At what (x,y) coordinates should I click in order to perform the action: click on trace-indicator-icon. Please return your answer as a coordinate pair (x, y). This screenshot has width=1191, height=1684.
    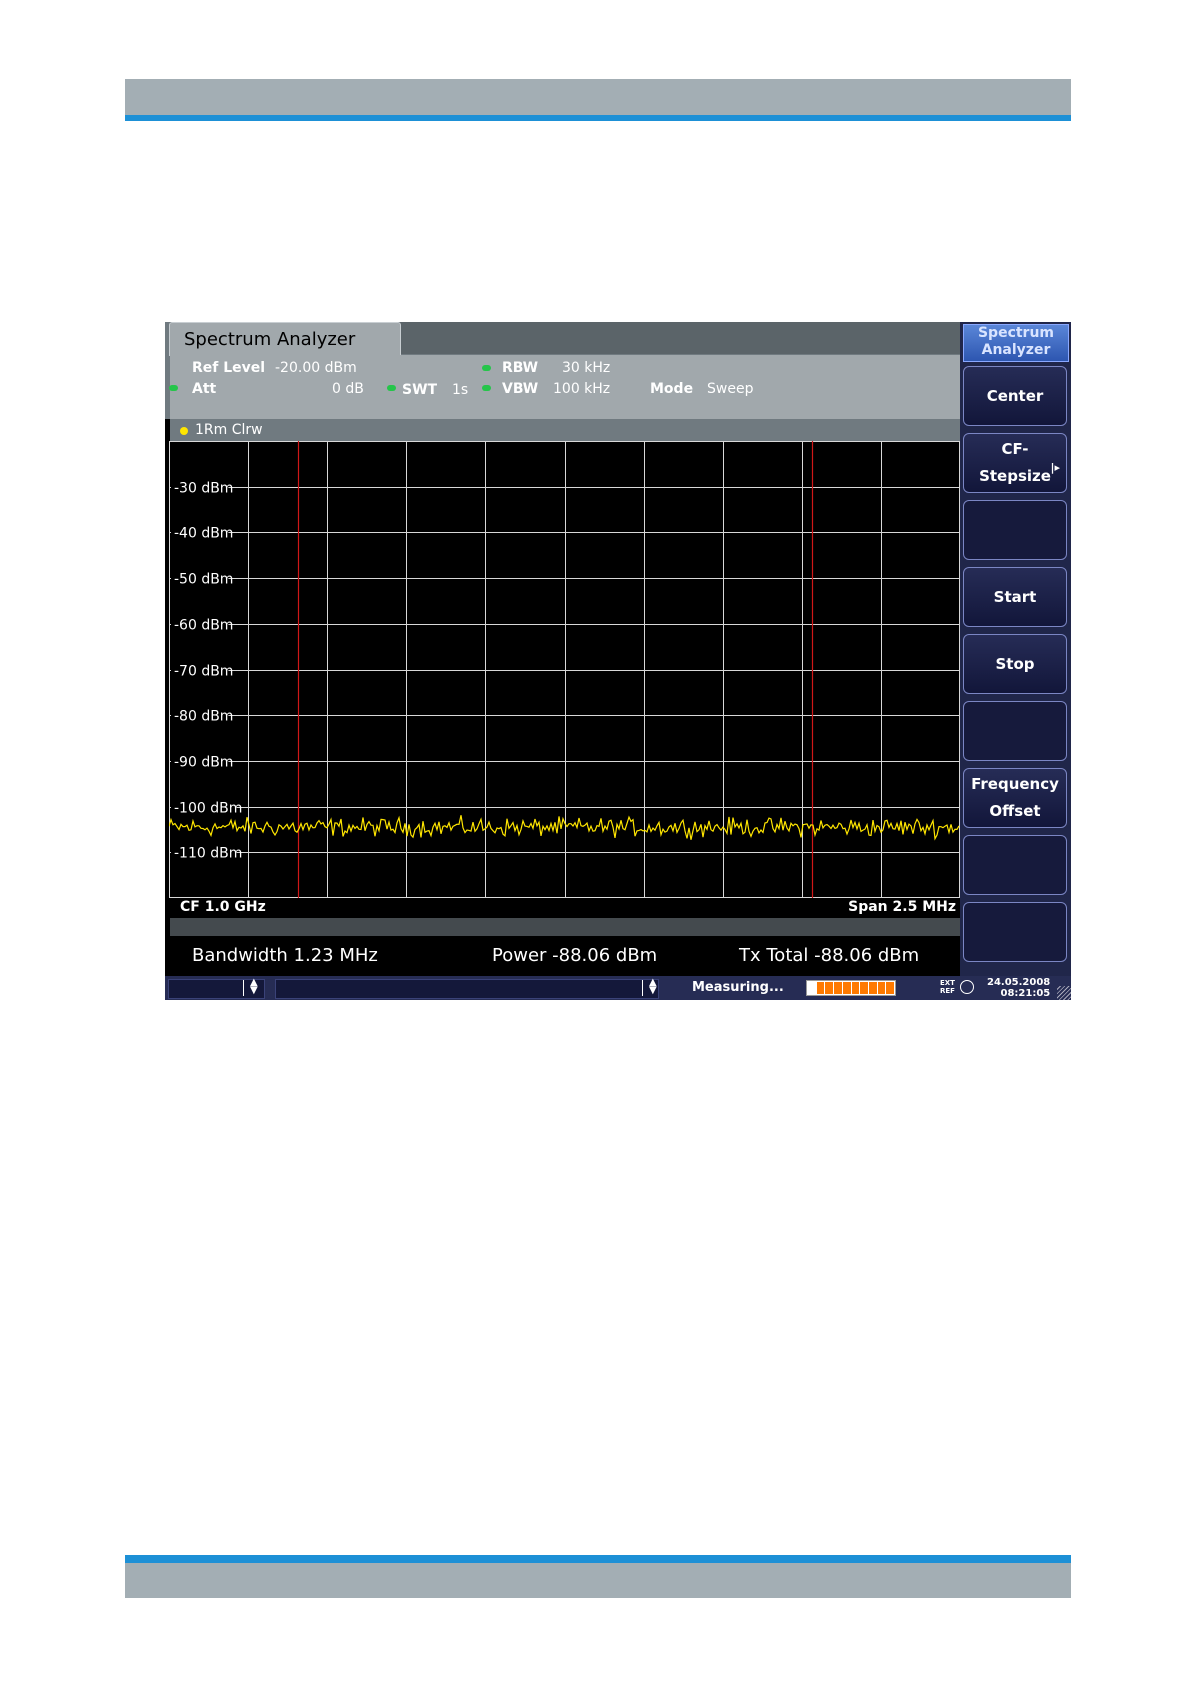
    Looking at the image, I should click on (184, 431).